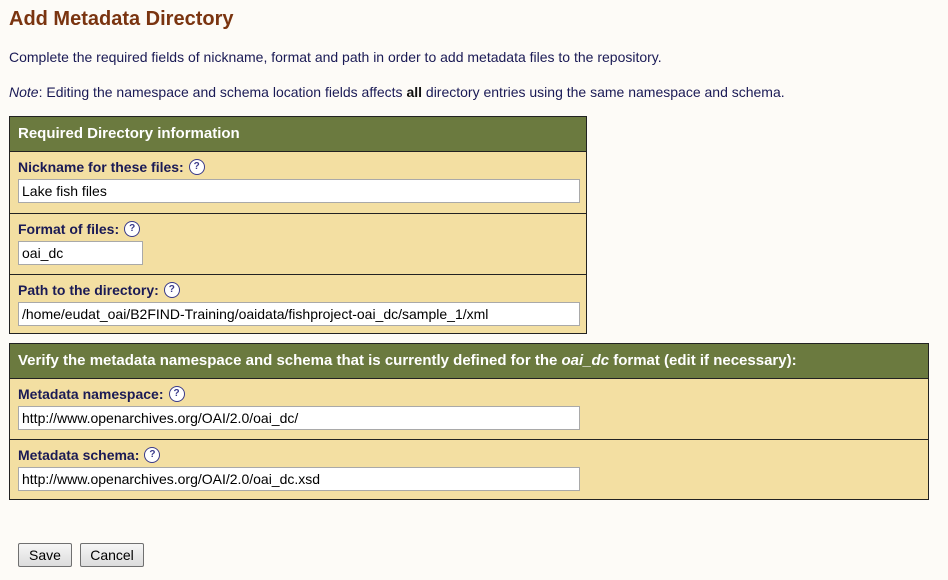 This screenshot has width=948, height=580. What do you see at coordinates (101, 167) in the screenshot?
I see `nickname-label: Nickname for these files:` at bounding box center [101, 167].